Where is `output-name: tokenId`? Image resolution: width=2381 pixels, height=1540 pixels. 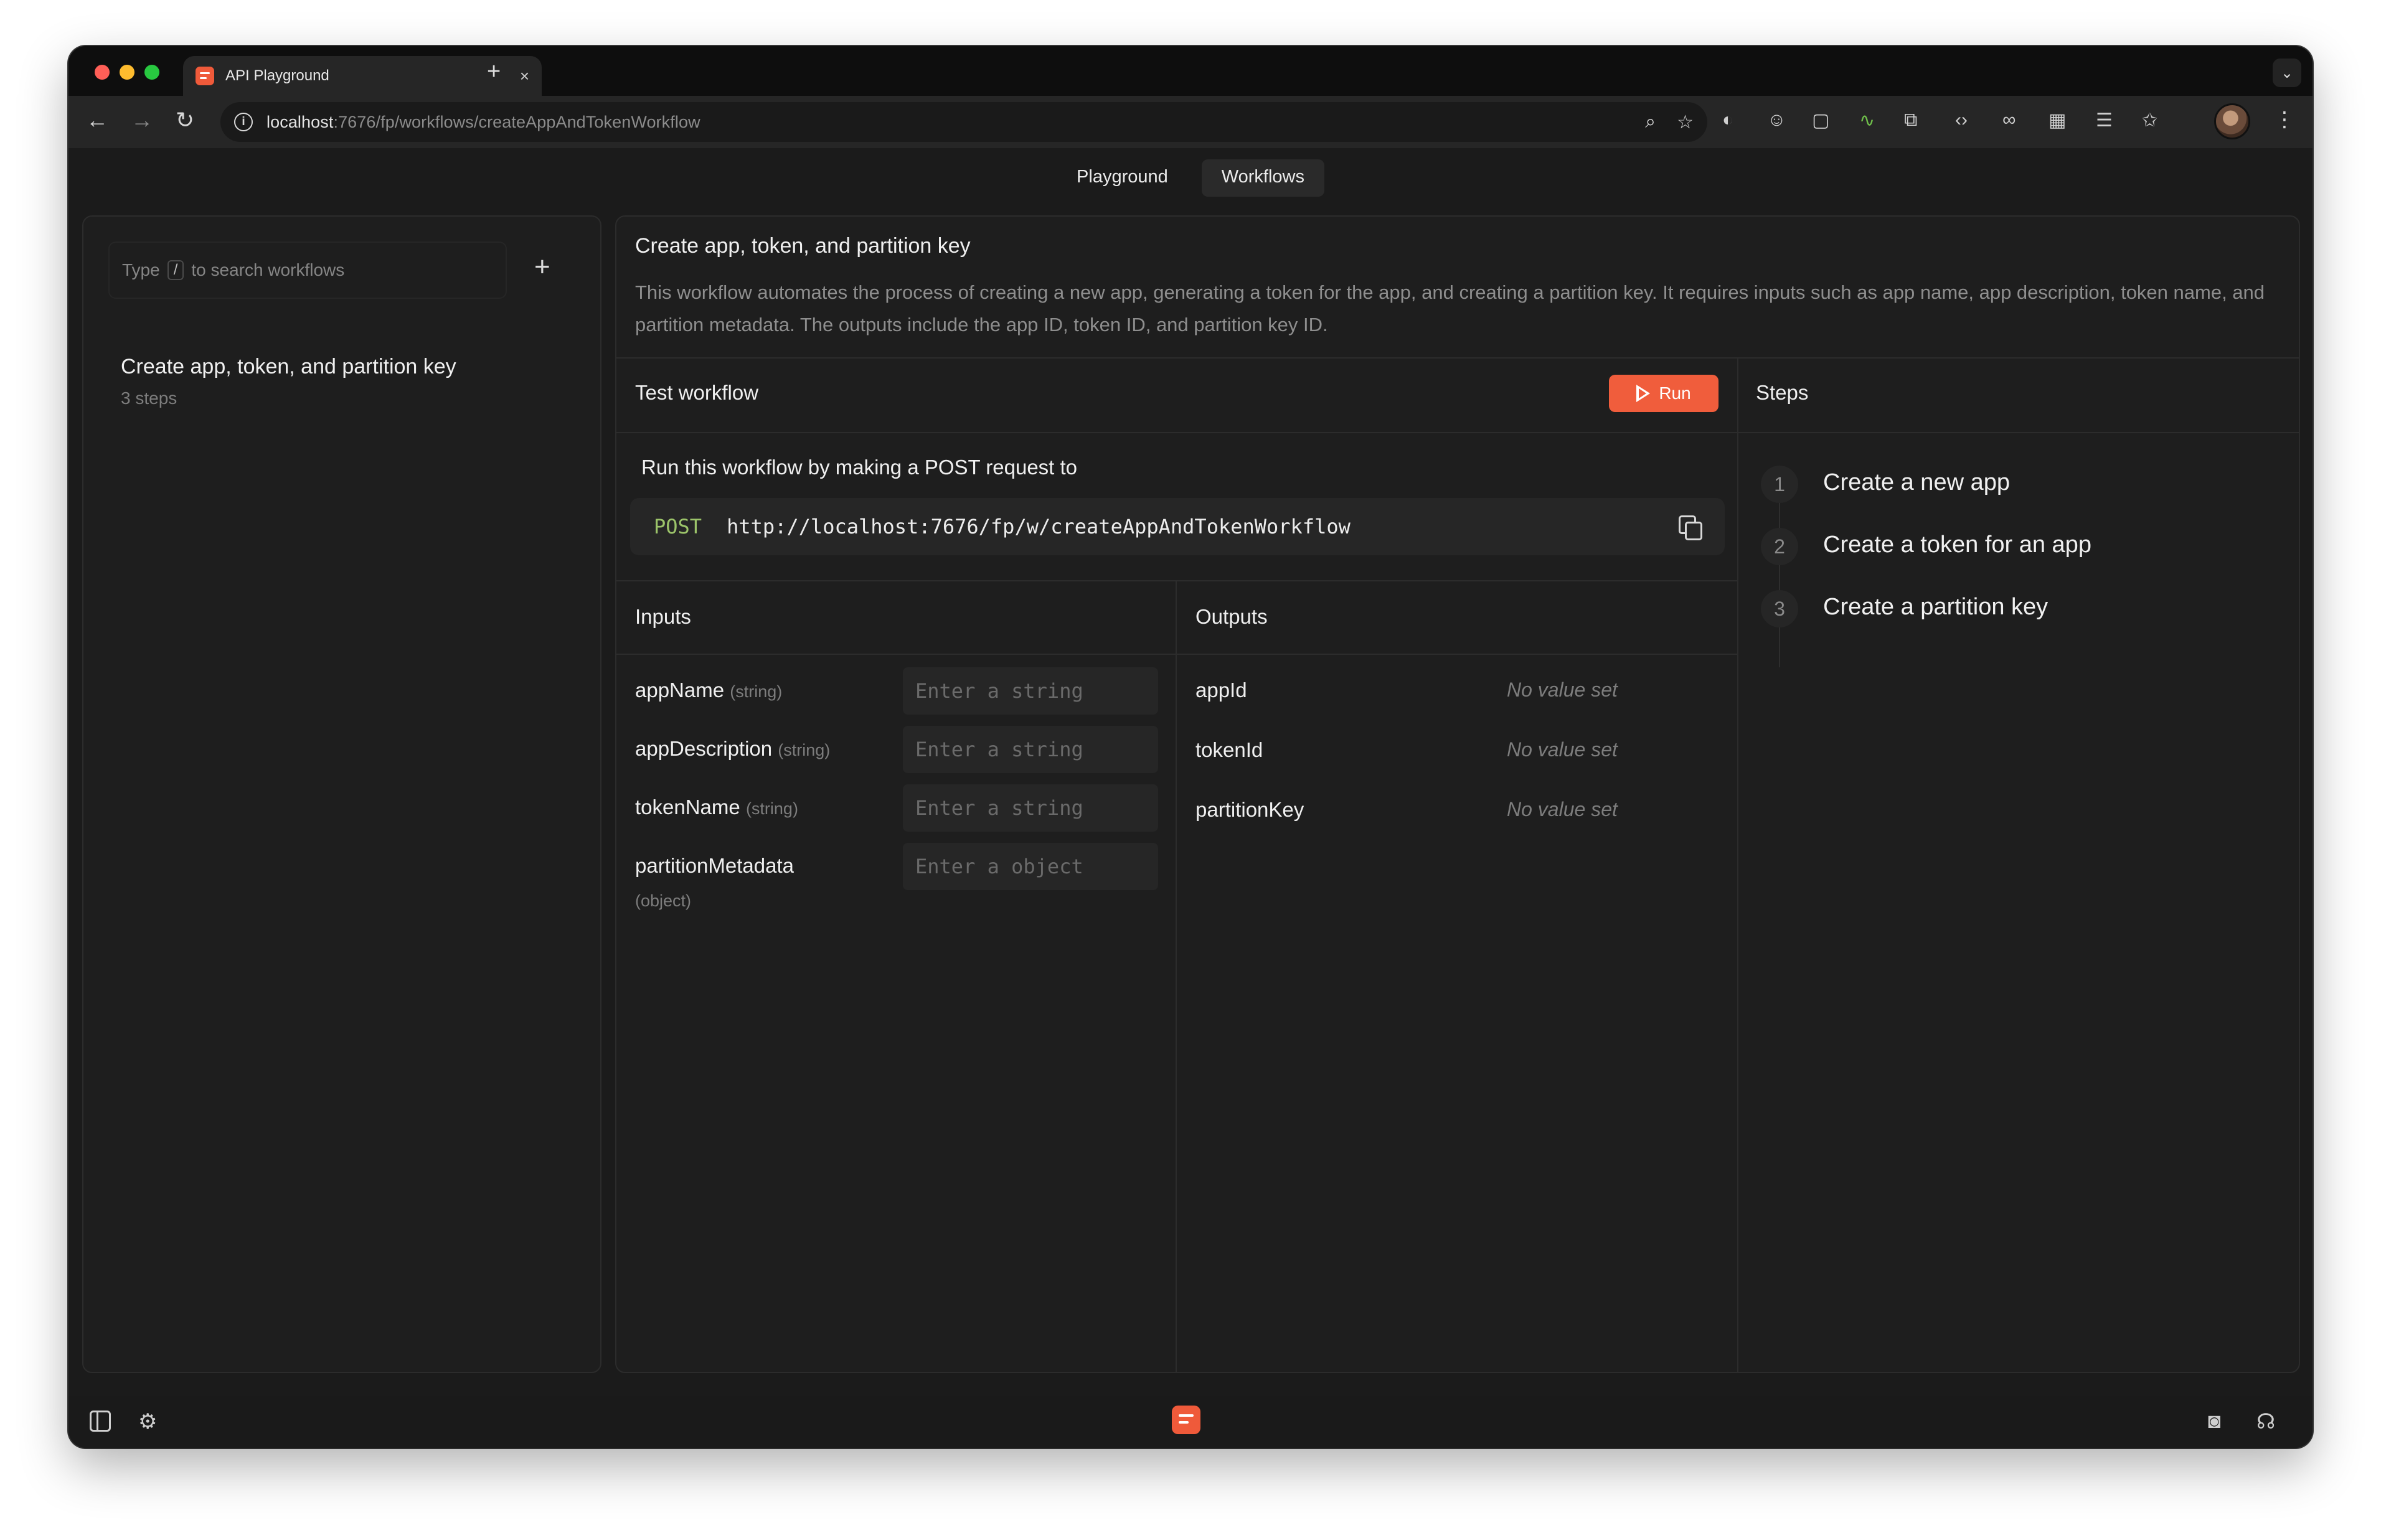 output-name: tokenId is located at coordinates (1229, 749).